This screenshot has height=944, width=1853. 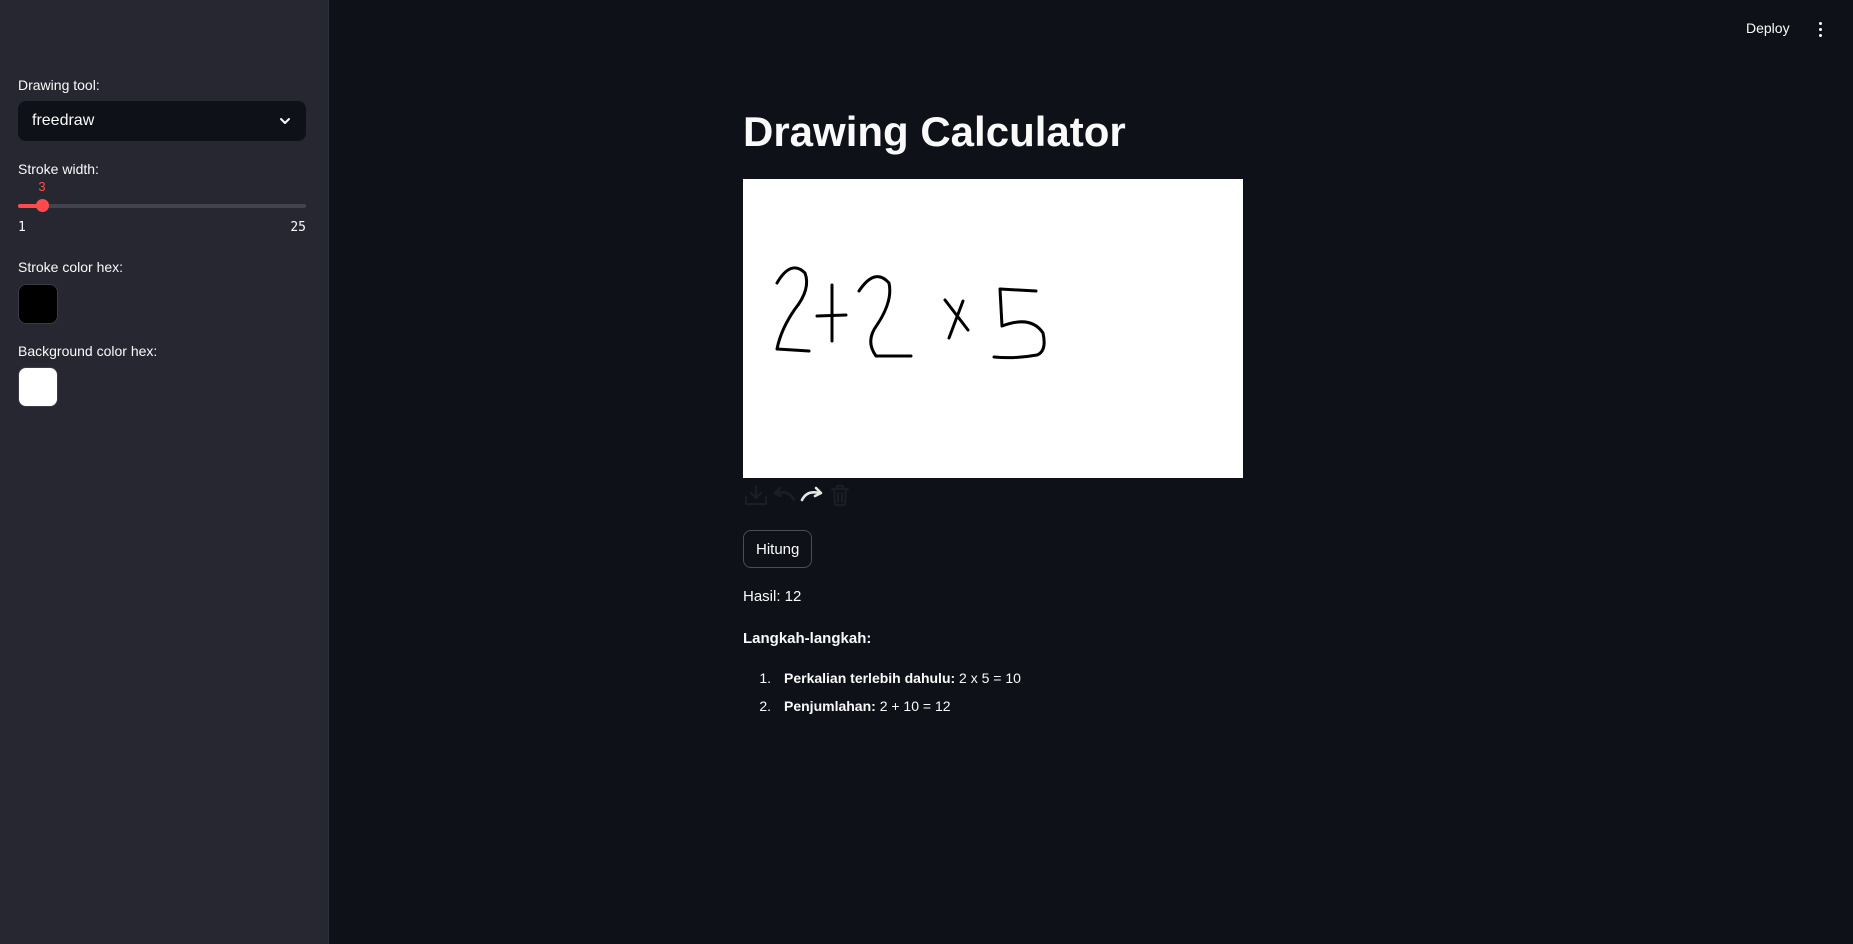 I want to click on redo-icon, so click(x=812, y=495).